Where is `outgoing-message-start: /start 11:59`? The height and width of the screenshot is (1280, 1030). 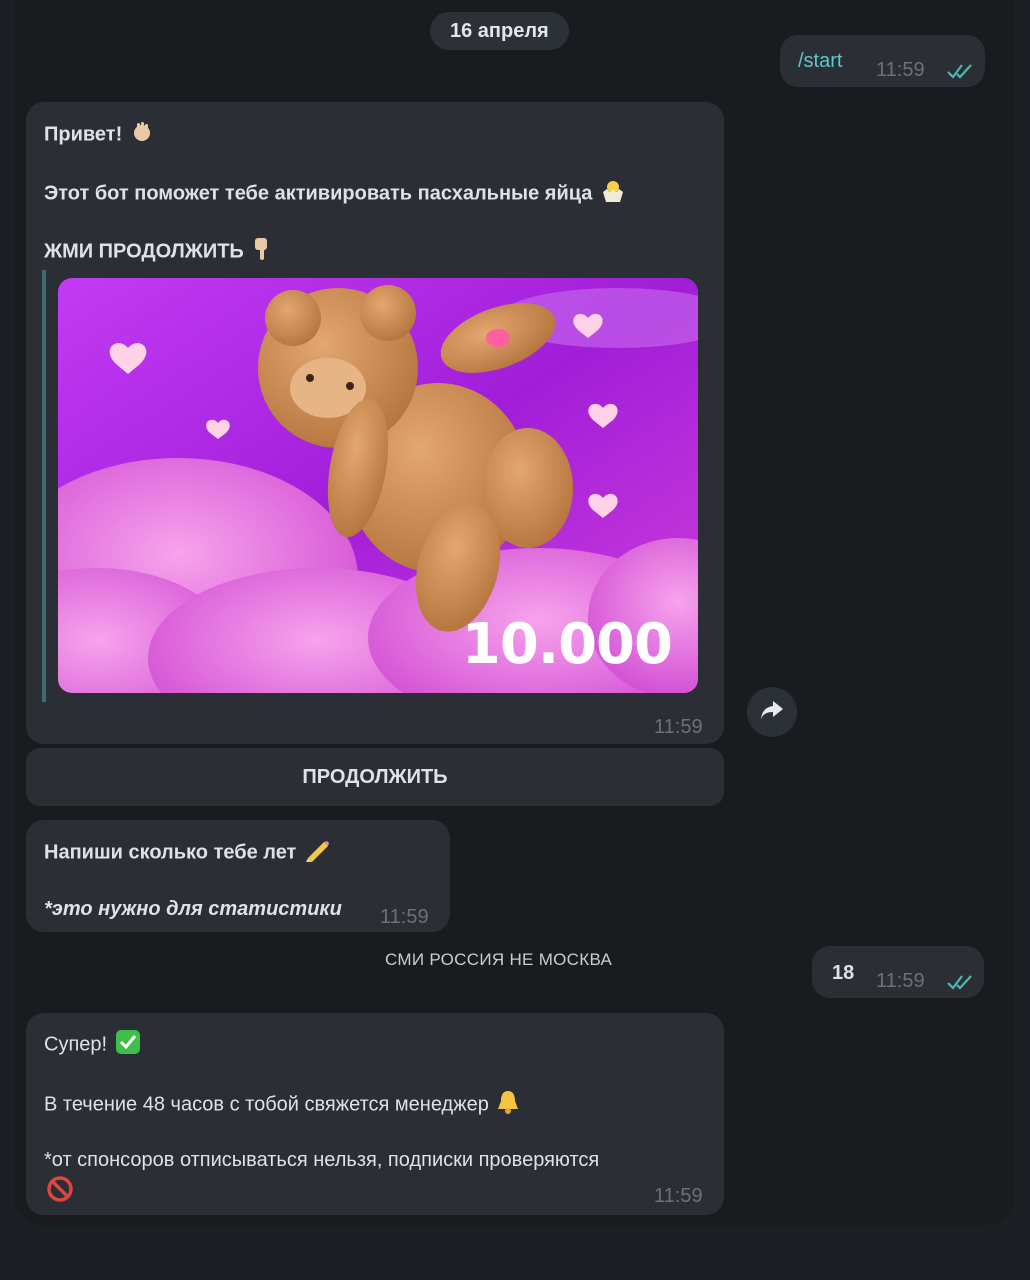 outgoing-message-start: /start 11:59 is located at coordinates (882, 61).